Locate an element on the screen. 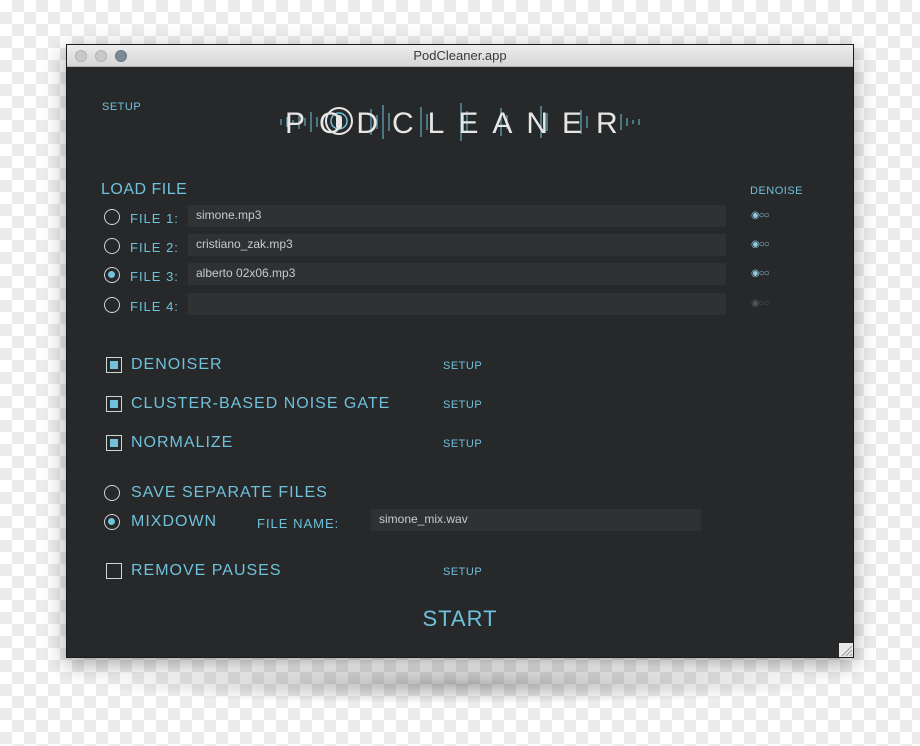 This screenshot has height=746, width=920. file-name-label: FILE NAME: is located at coordinates (298, 523).